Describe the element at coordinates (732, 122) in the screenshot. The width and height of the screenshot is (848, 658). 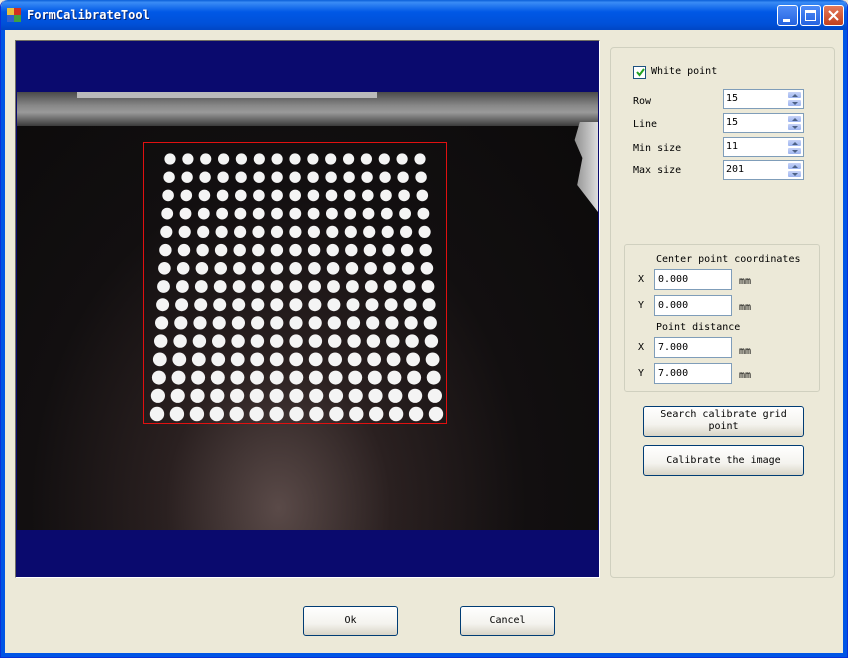
I see `line-value: 15` at that location.